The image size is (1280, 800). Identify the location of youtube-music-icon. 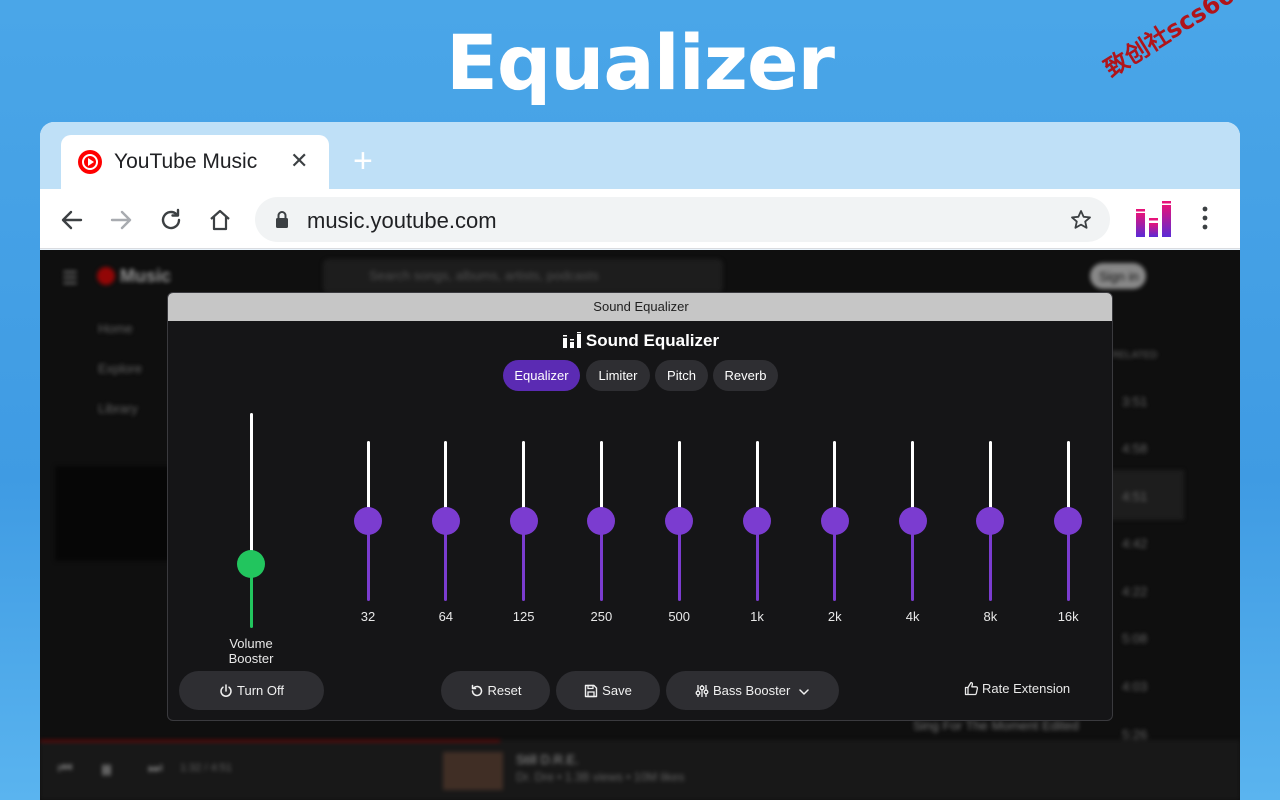
(90, 162).